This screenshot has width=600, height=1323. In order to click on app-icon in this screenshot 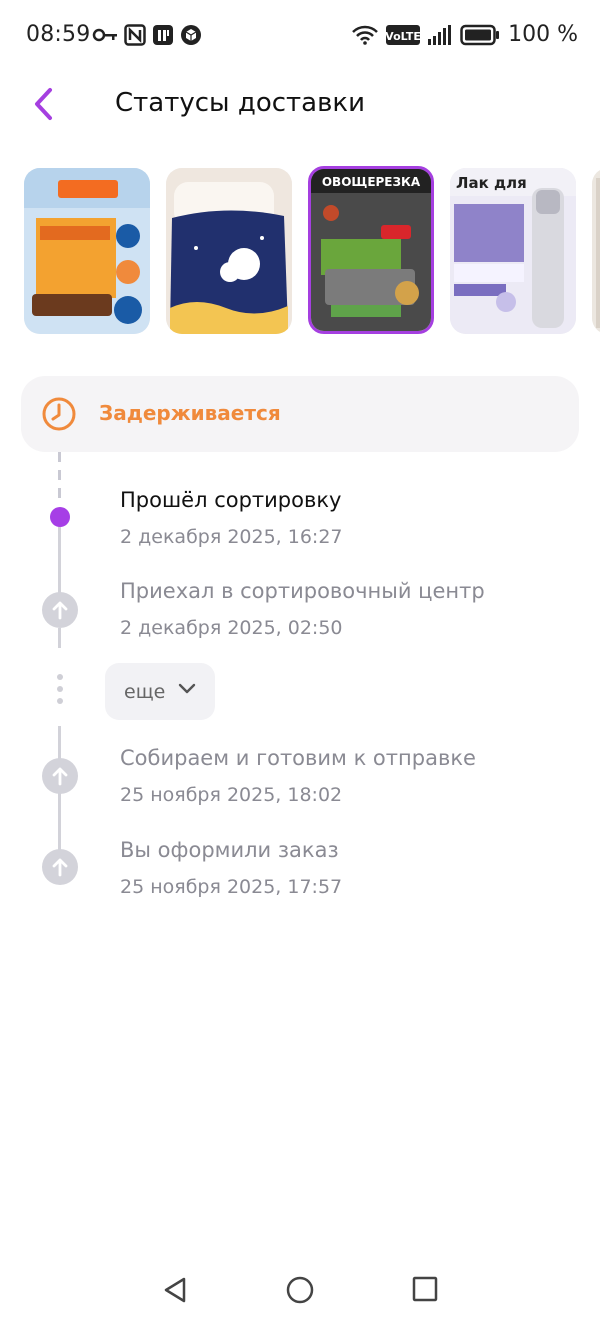, I will do `click(163, 35)`.